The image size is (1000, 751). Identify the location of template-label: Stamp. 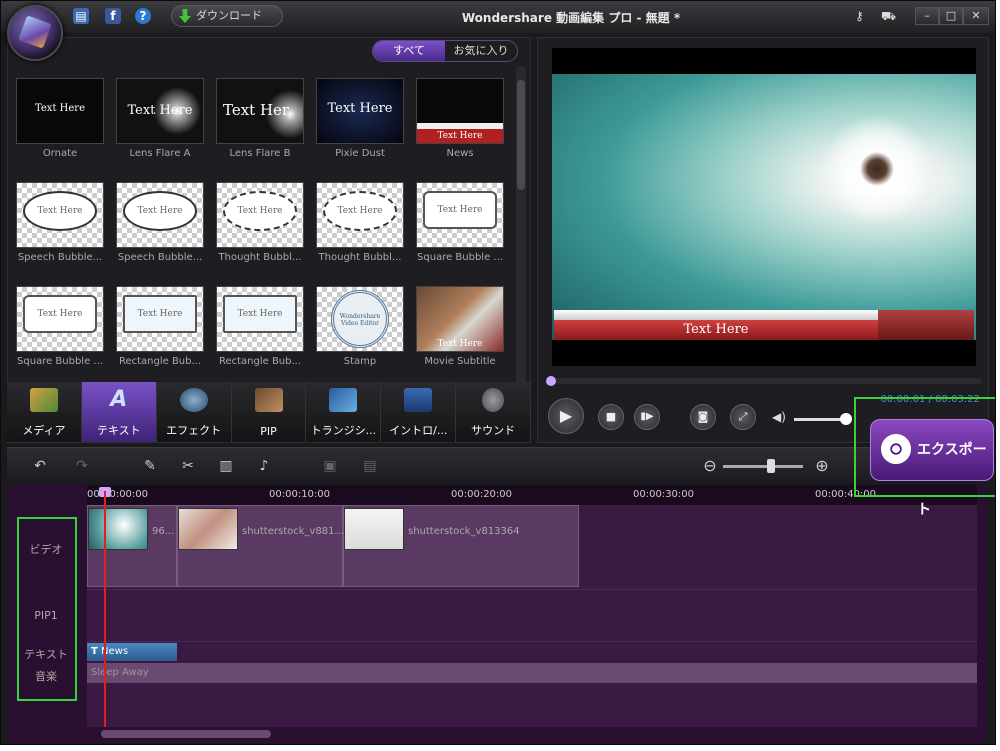
(360, 361).